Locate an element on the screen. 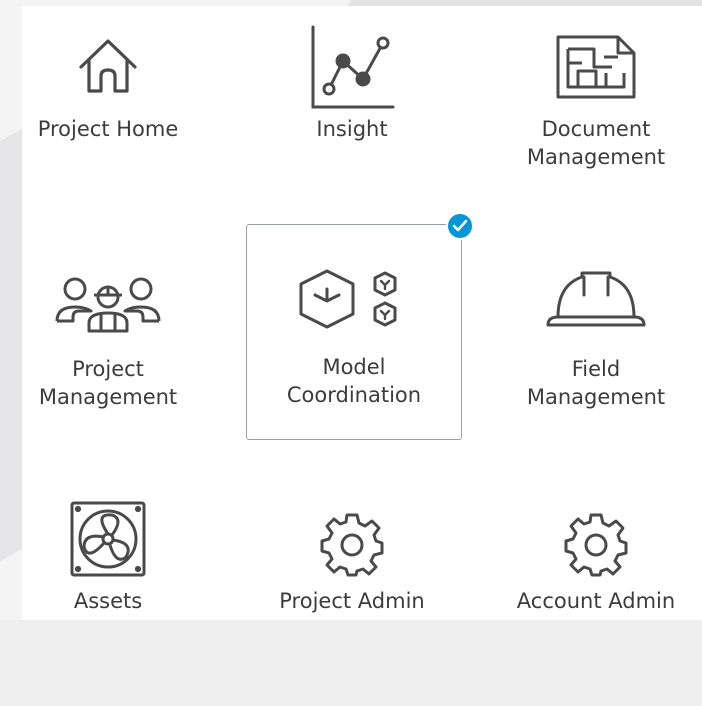 The height and width of the screenshot is (706, 702). tile-label: Project Home is located at coordinates (108, 129).